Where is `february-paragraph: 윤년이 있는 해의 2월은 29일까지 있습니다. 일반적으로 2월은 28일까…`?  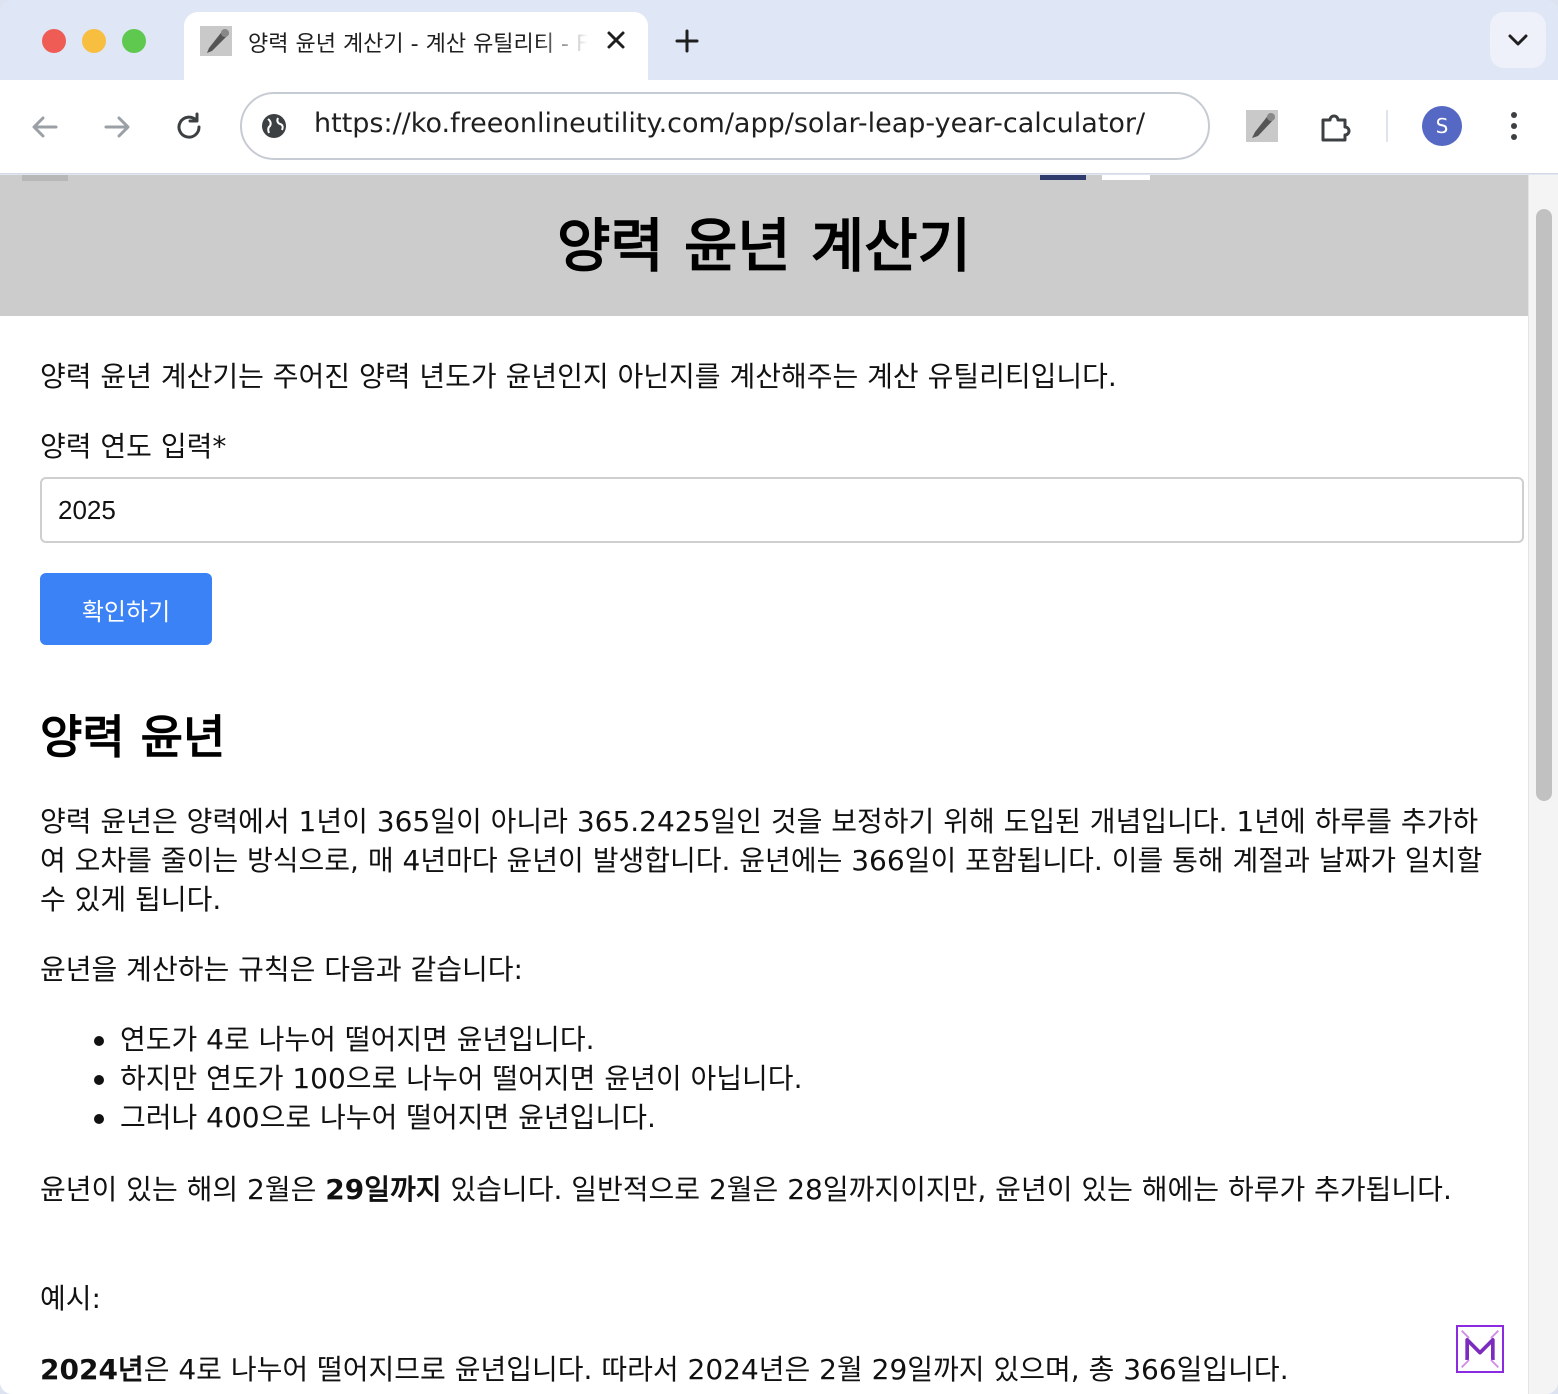
february-paragraph: 윤년이 있는 해의 2월은 29일까지 있습니다. 일반적으로 2월은 28일까… is located at coordinates (765, 1189).